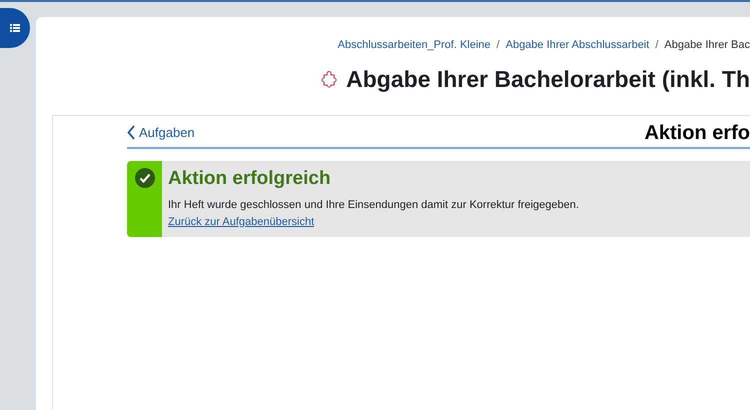  Describe the element at coordinates (414, 45) in the screenshot. I see `breadcrumb-link: Abschlussarbeiten_Prof. Kleine` at that location.